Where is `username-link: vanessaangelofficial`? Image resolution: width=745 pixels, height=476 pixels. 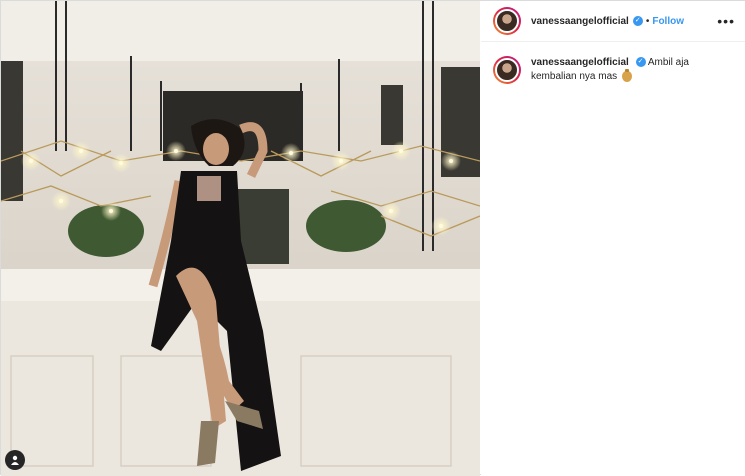 username-link: vanessaangelofficial is located at coordinates (580, 21).